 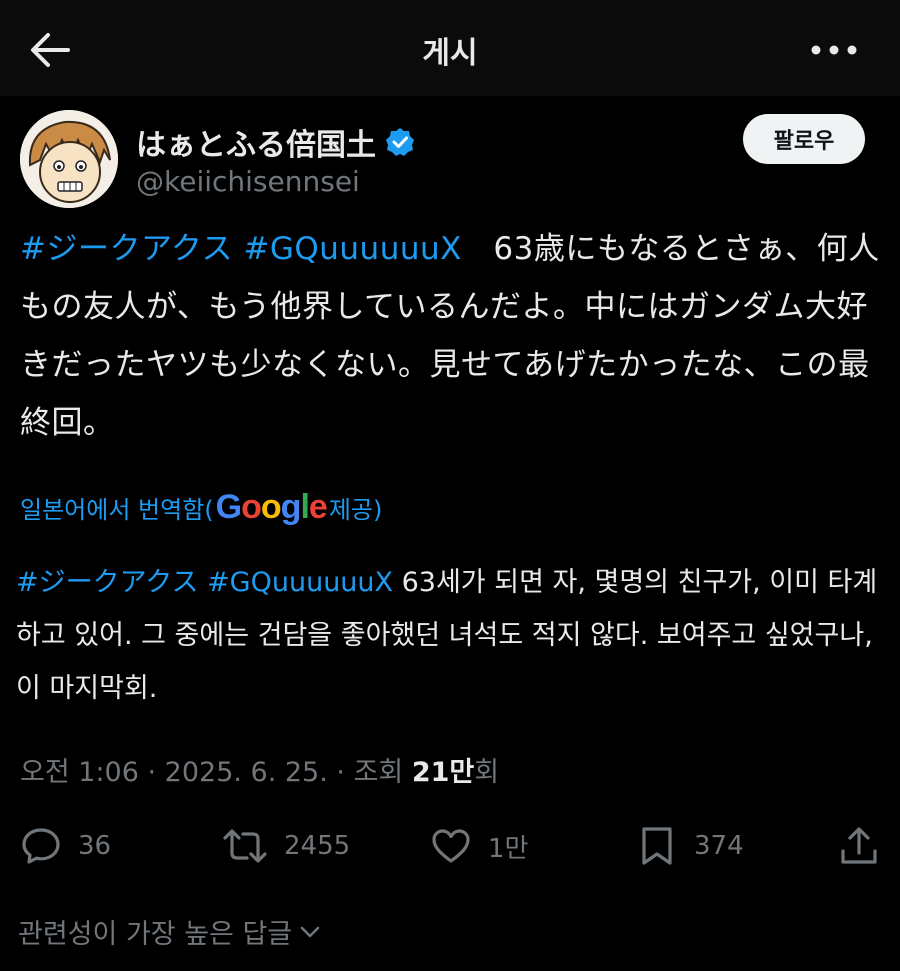 I want to click on action-bar: 36 2455 1만 374, so click(x=450, y=846).